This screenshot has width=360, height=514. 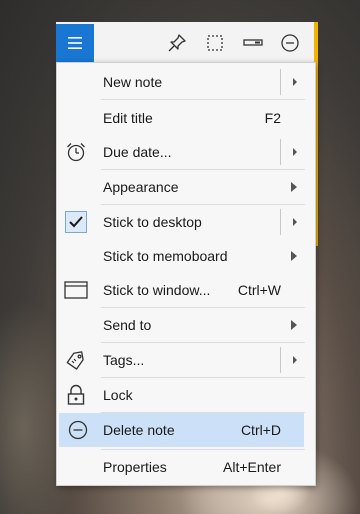 What do you see at coordinates (118, 395) in the screenshot?
I see `menu-item-label: Lock` at bounding box center [118, 395].